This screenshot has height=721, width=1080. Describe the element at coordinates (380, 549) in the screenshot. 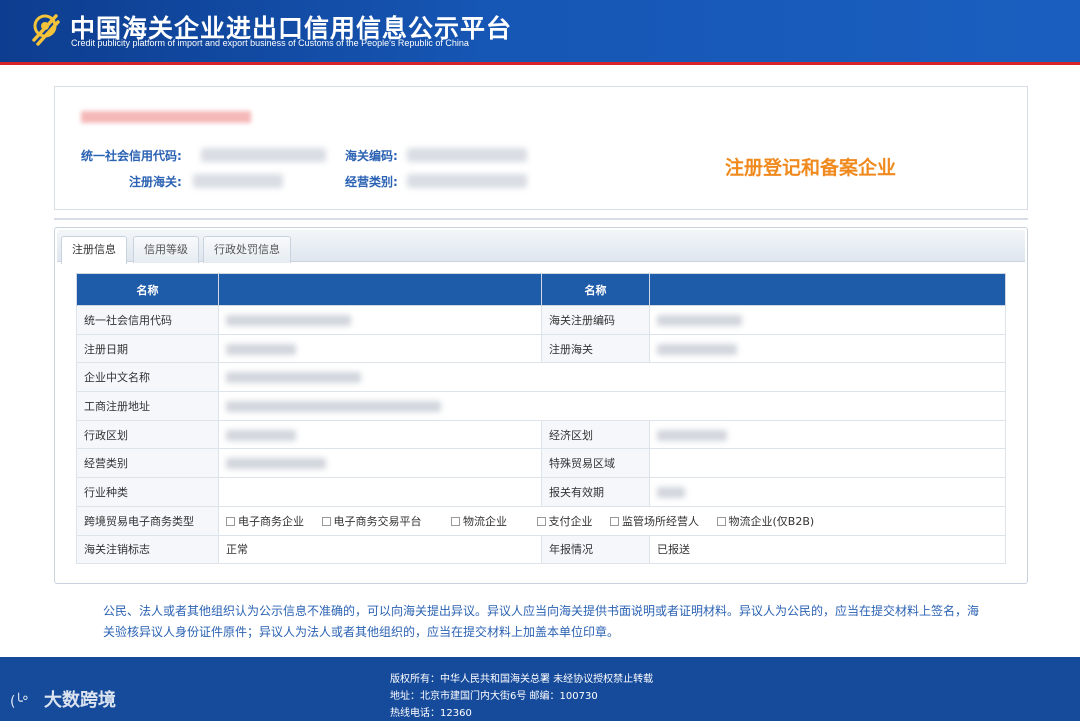

I see `cancel-flag-value: 正常` at that location.